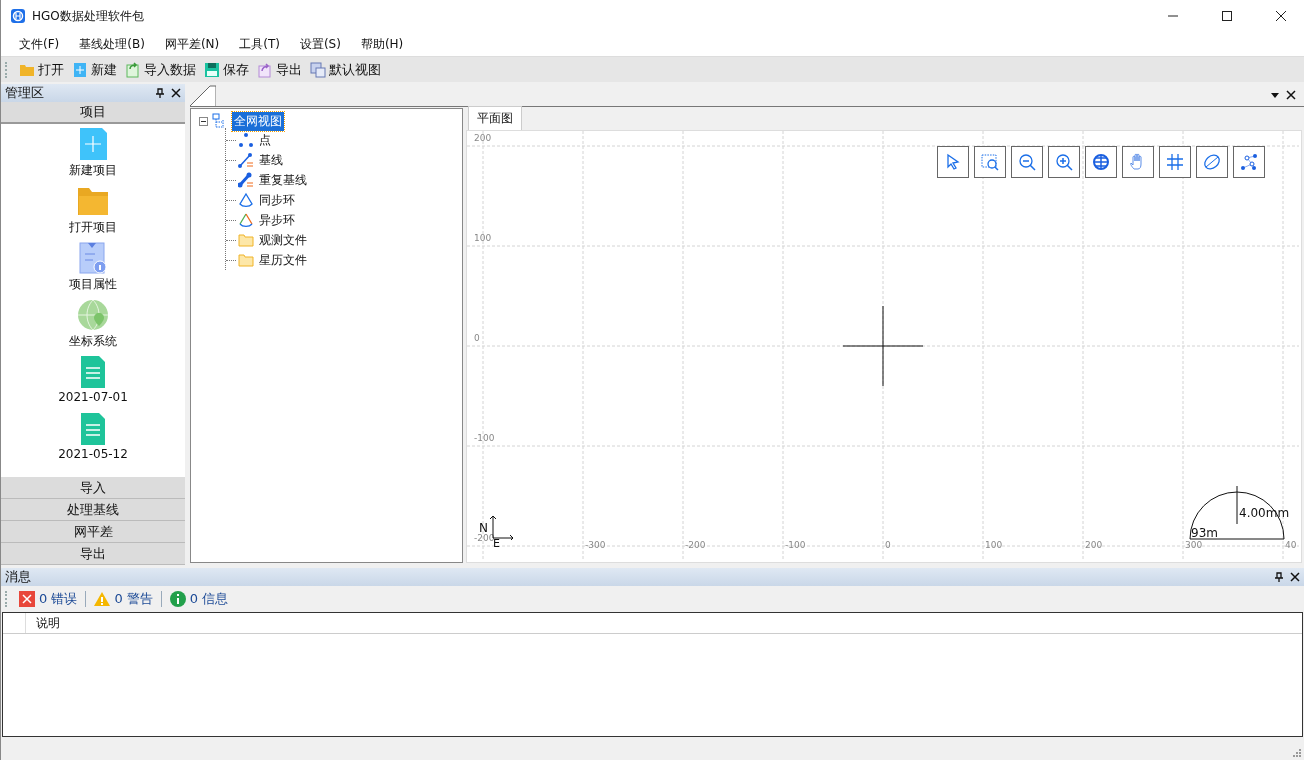  I want to click on tree-node: 全网视图, so click(258, 121).